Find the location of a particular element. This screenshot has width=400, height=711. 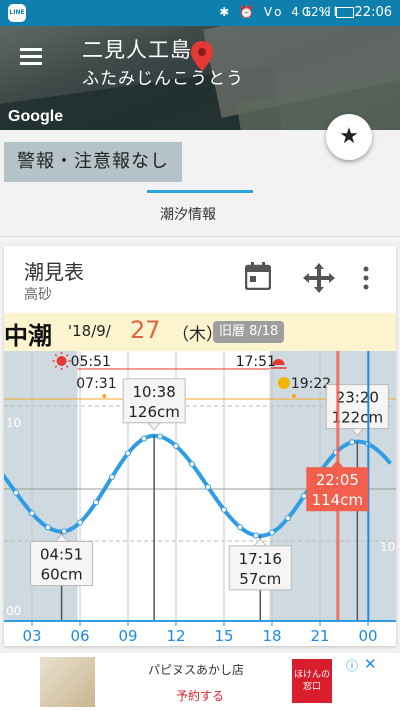

divider is located at coordinates (200, 236).